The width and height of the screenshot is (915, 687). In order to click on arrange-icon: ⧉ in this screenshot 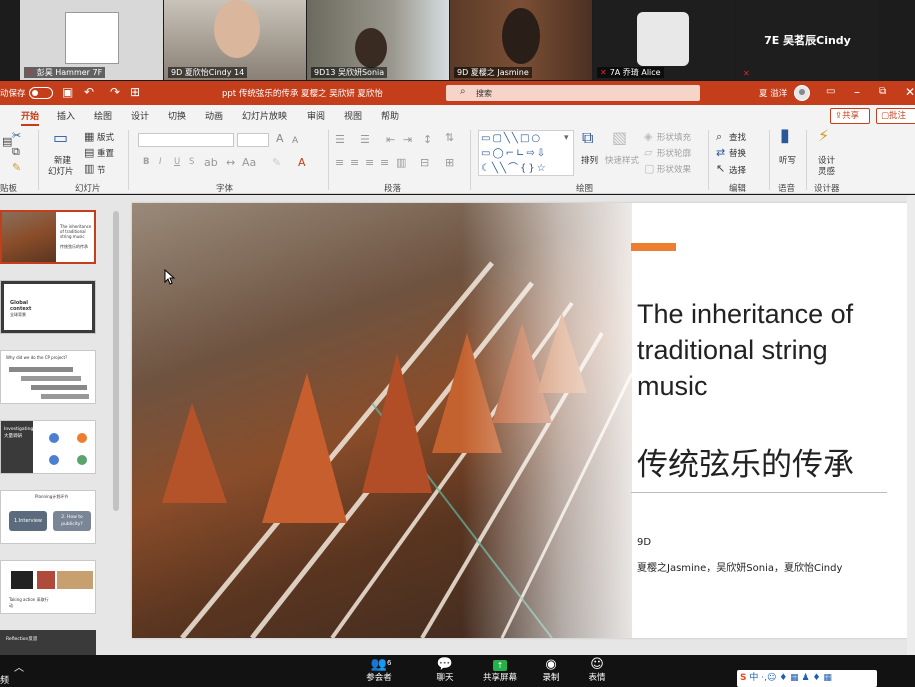, I will do `click(587, 138)`.